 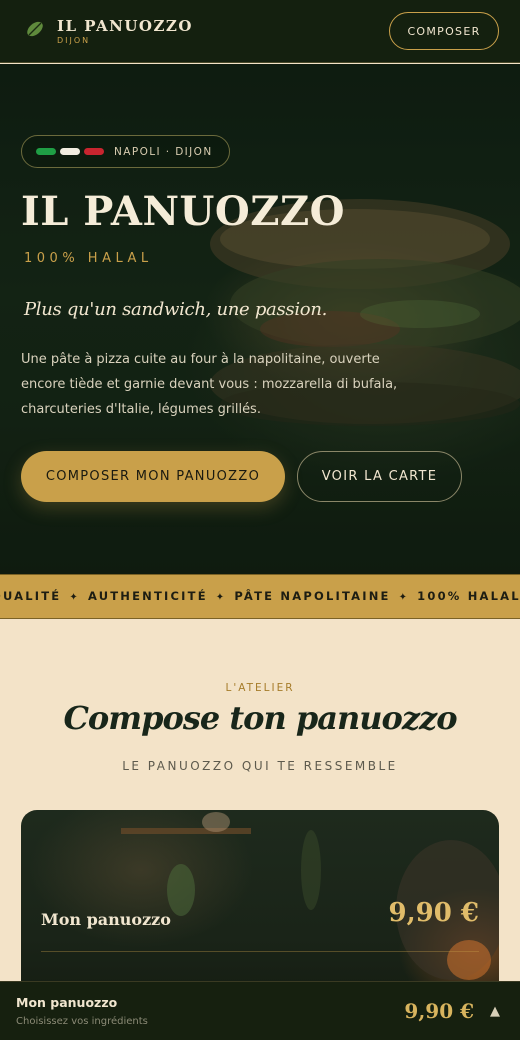 What do you see at coordinates (82, 1021) in the screenshot?
I see `order-hint: Choisissez vos ingrédients` at bounding box center [82, 1021].